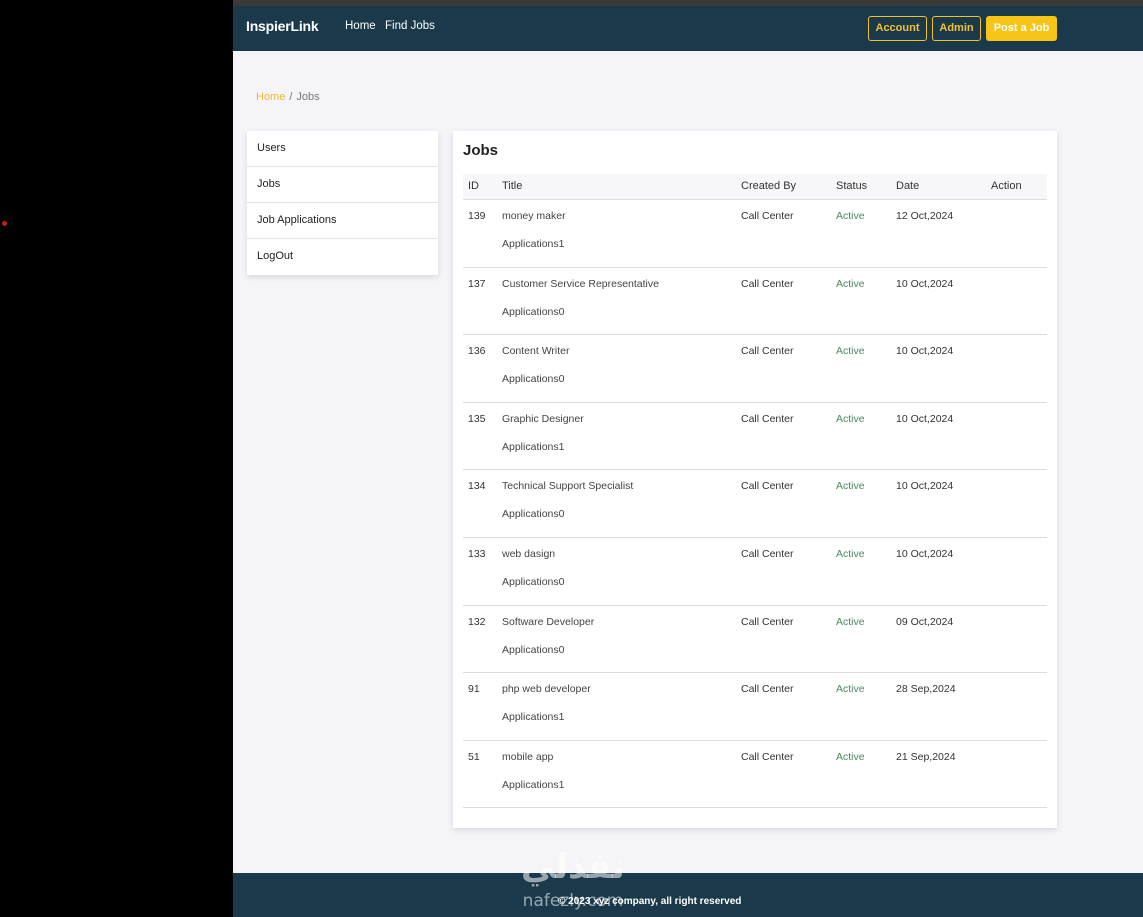  I want to click on red-dot, so click(4, 223).